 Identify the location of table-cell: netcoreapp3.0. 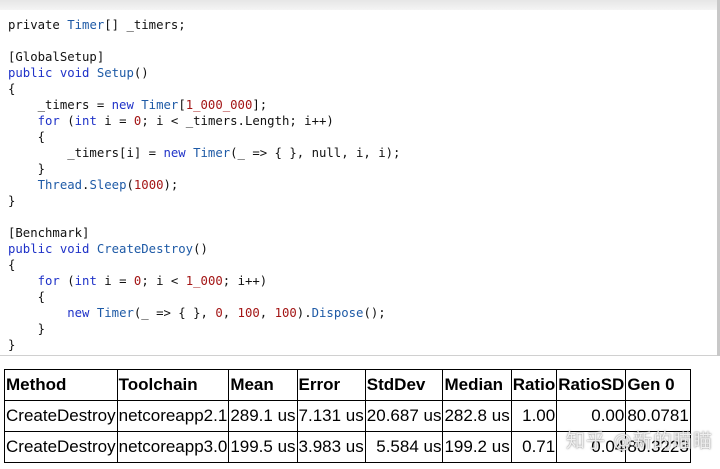
(173, 447).